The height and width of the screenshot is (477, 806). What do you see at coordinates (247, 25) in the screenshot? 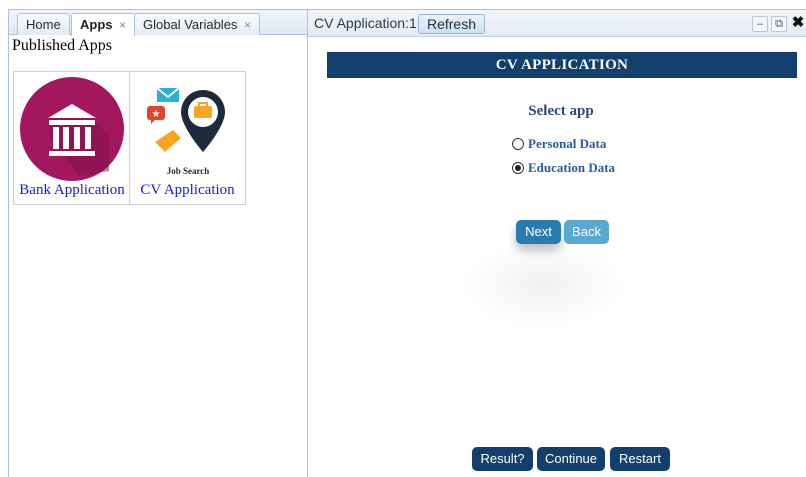
I see `tab-global-variables-close-icon: ×` at bounding box center [247, 25].